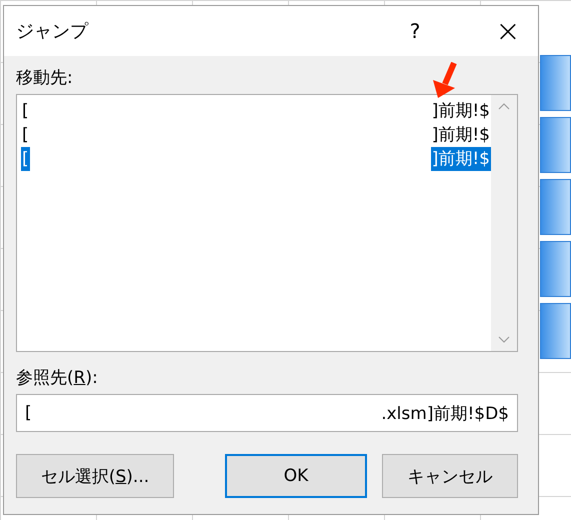 This screenshot has width=571, height=520. Describe the element at coordinates (504, 339) in the screenshot. I see `scroll-down-icon` at that location.